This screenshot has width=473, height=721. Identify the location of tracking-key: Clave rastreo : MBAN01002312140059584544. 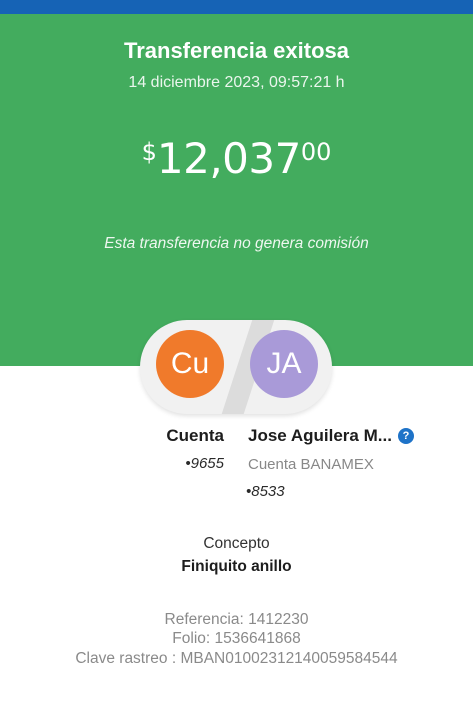
(236, 658).